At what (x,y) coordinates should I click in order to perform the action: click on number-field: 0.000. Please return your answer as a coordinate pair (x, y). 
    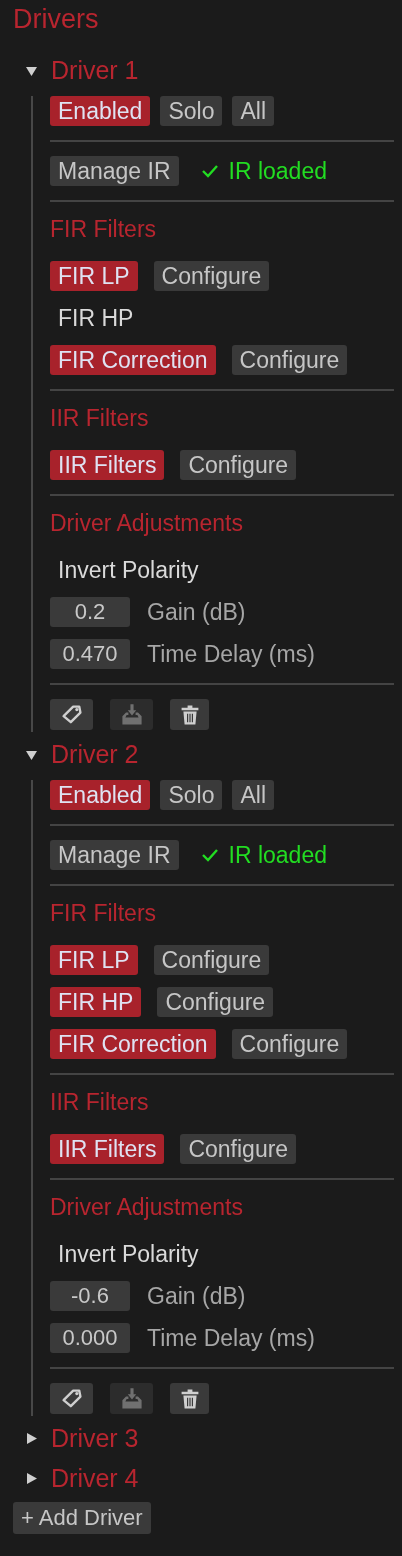
    Looking at the image, I should click on (90, 1338).